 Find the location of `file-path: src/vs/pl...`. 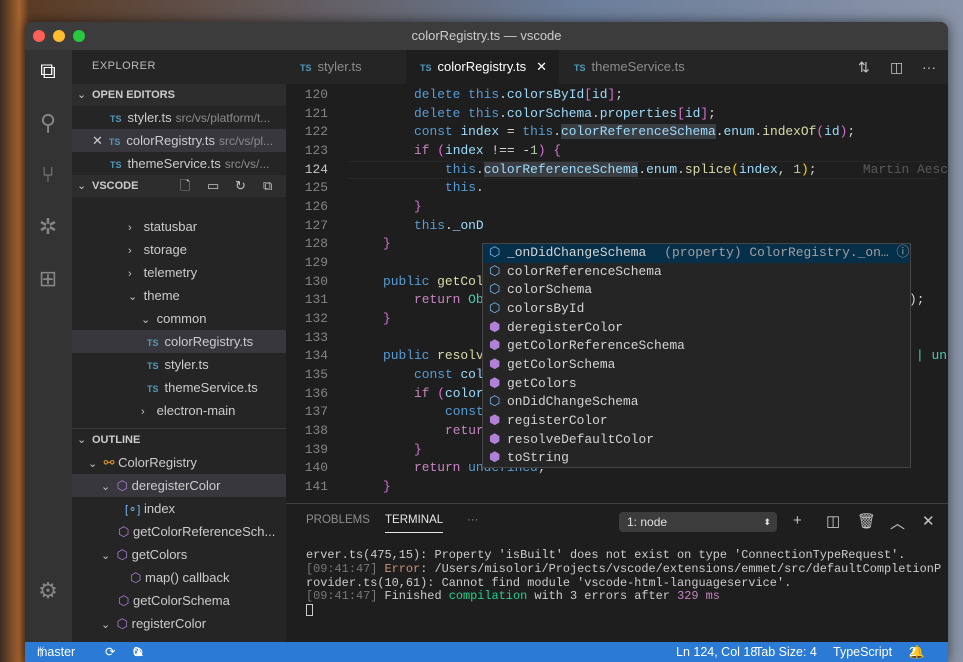

file-path: src/vs/pl... is located at coordinates (246, 141).